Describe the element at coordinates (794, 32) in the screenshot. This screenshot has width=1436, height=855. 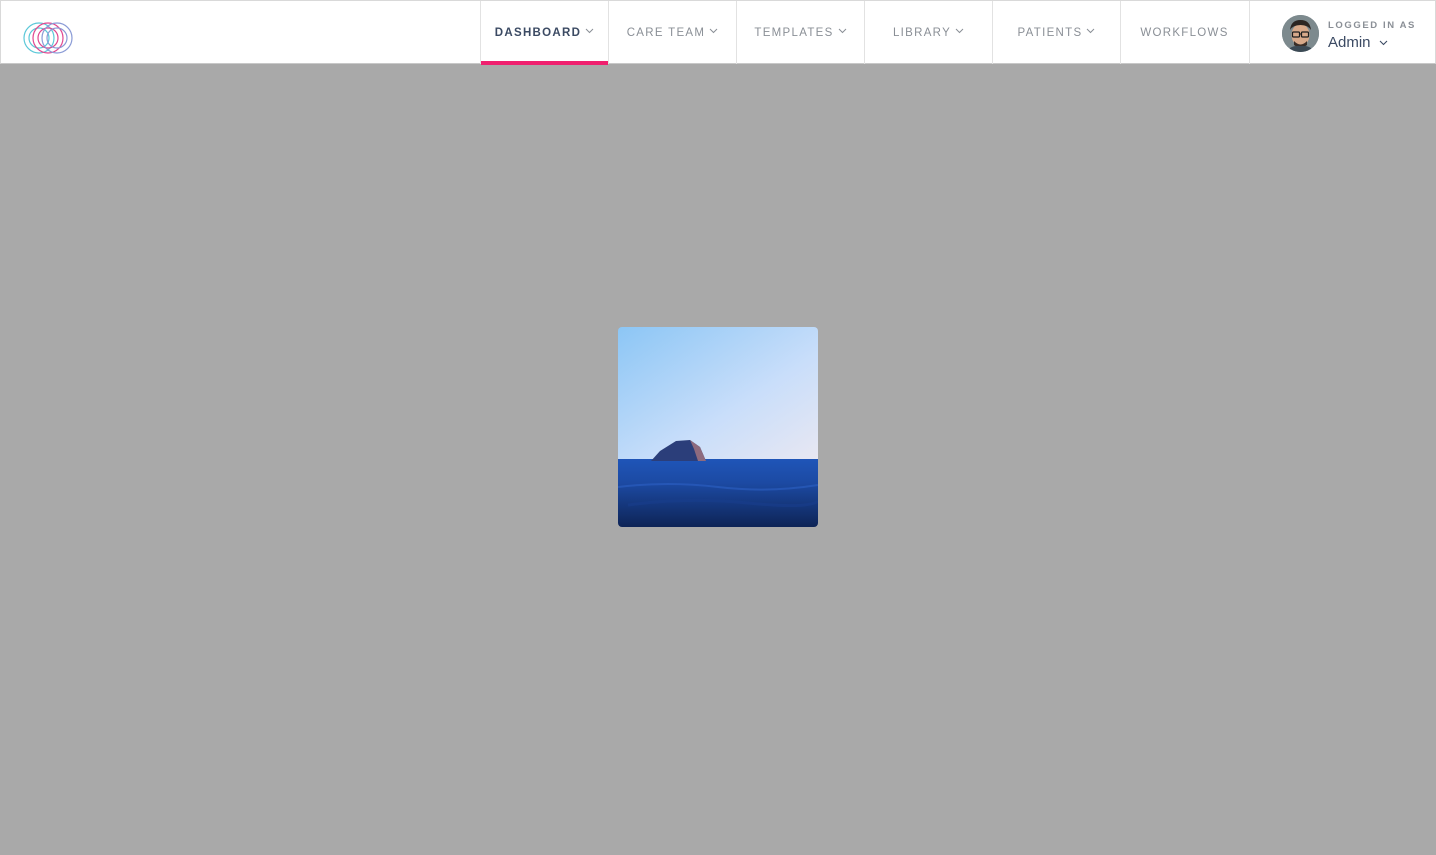
I see `nav-item-label: TEMPLATES` at that location.